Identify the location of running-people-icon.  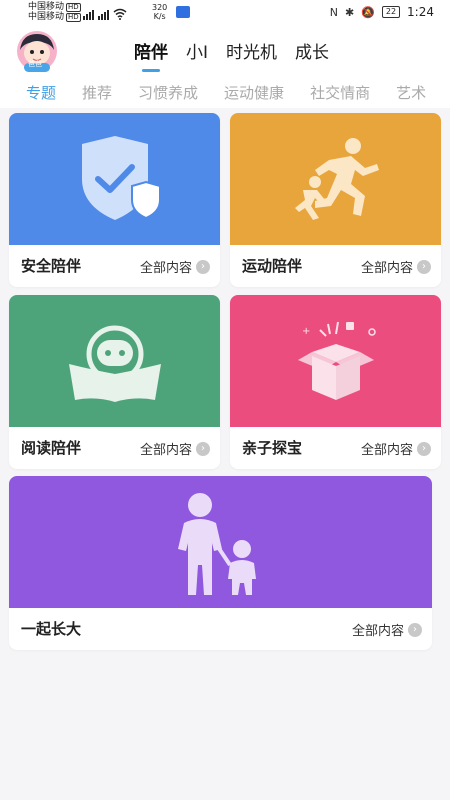
(336, 179).